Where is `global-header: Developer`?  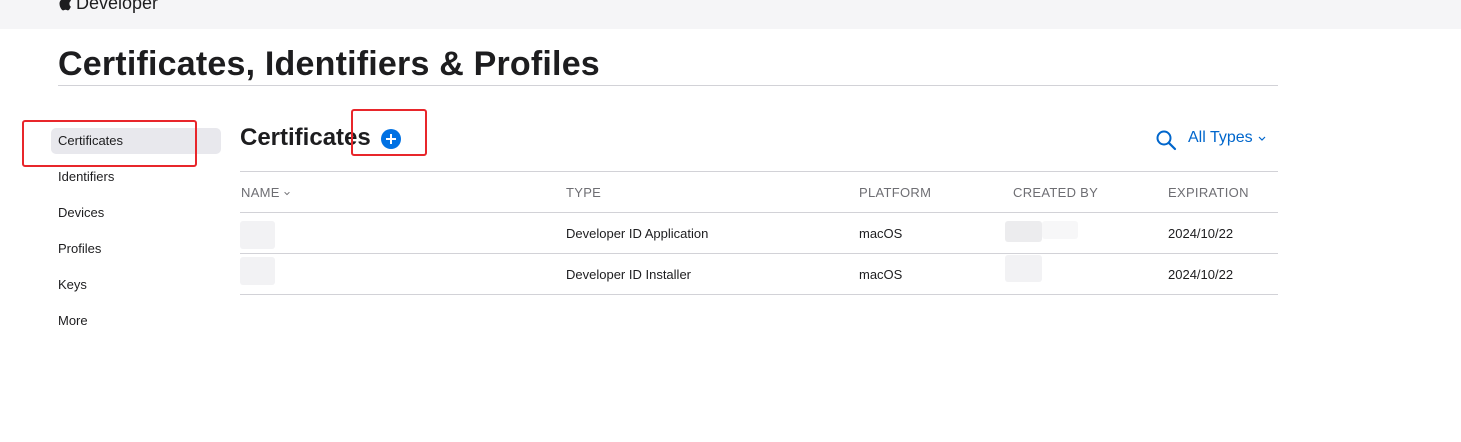 global-header: Developer is located at coordinates (730, 14).